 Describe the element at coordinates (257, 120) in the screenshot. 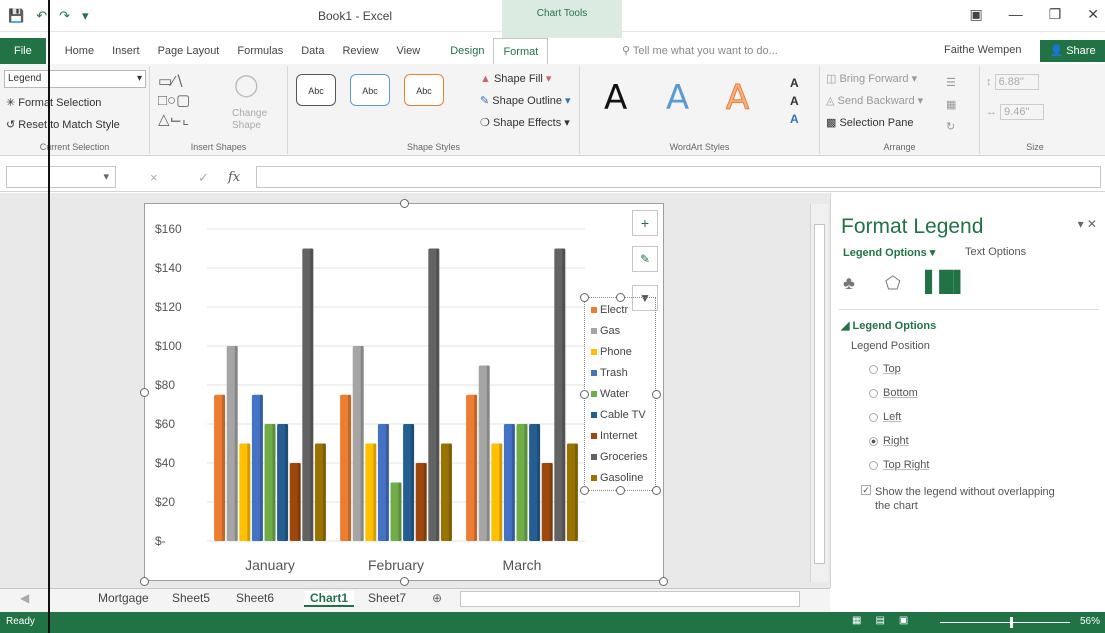

I see `change-shape-label: Change Shape` at that location.